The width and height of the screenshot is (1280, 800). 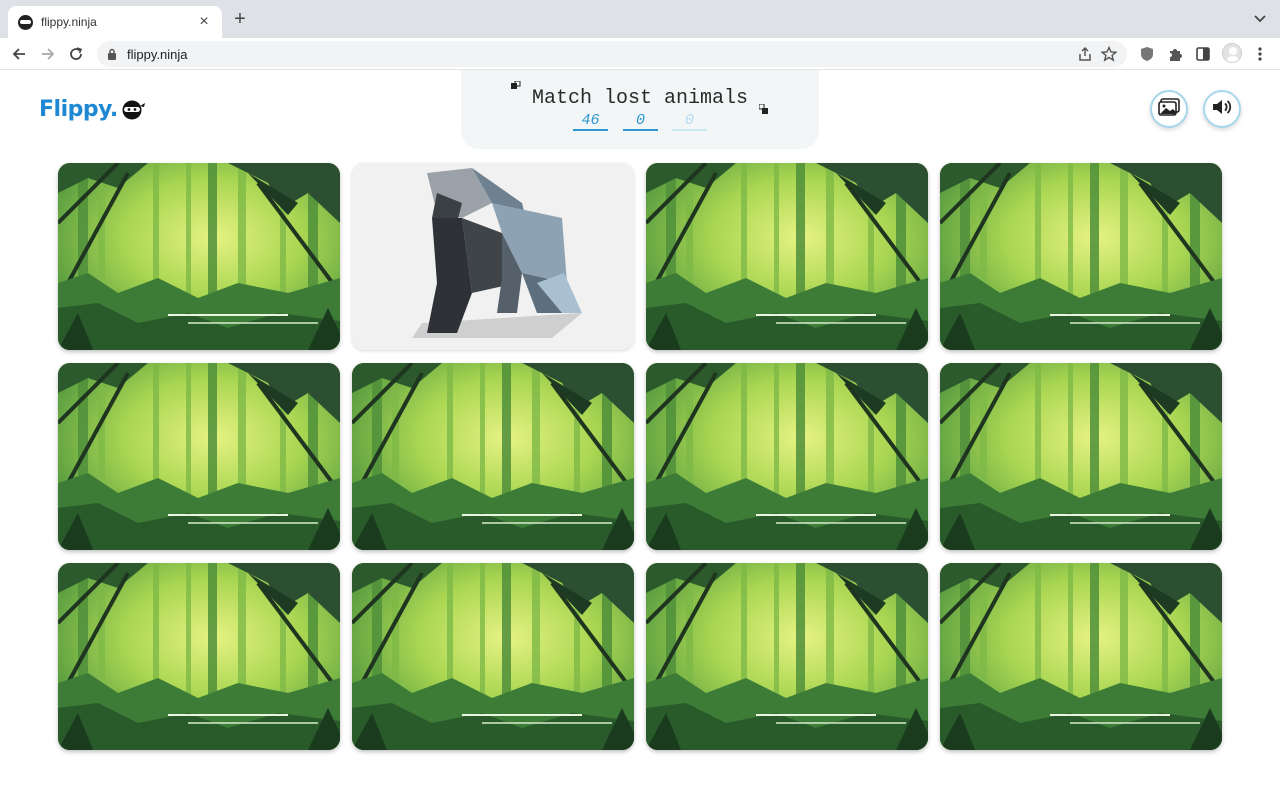 What do you see at coordinates (612, 54) in the screenshot?
I see `address-bar: flippy.ninja` at bounding box center [612, 54].